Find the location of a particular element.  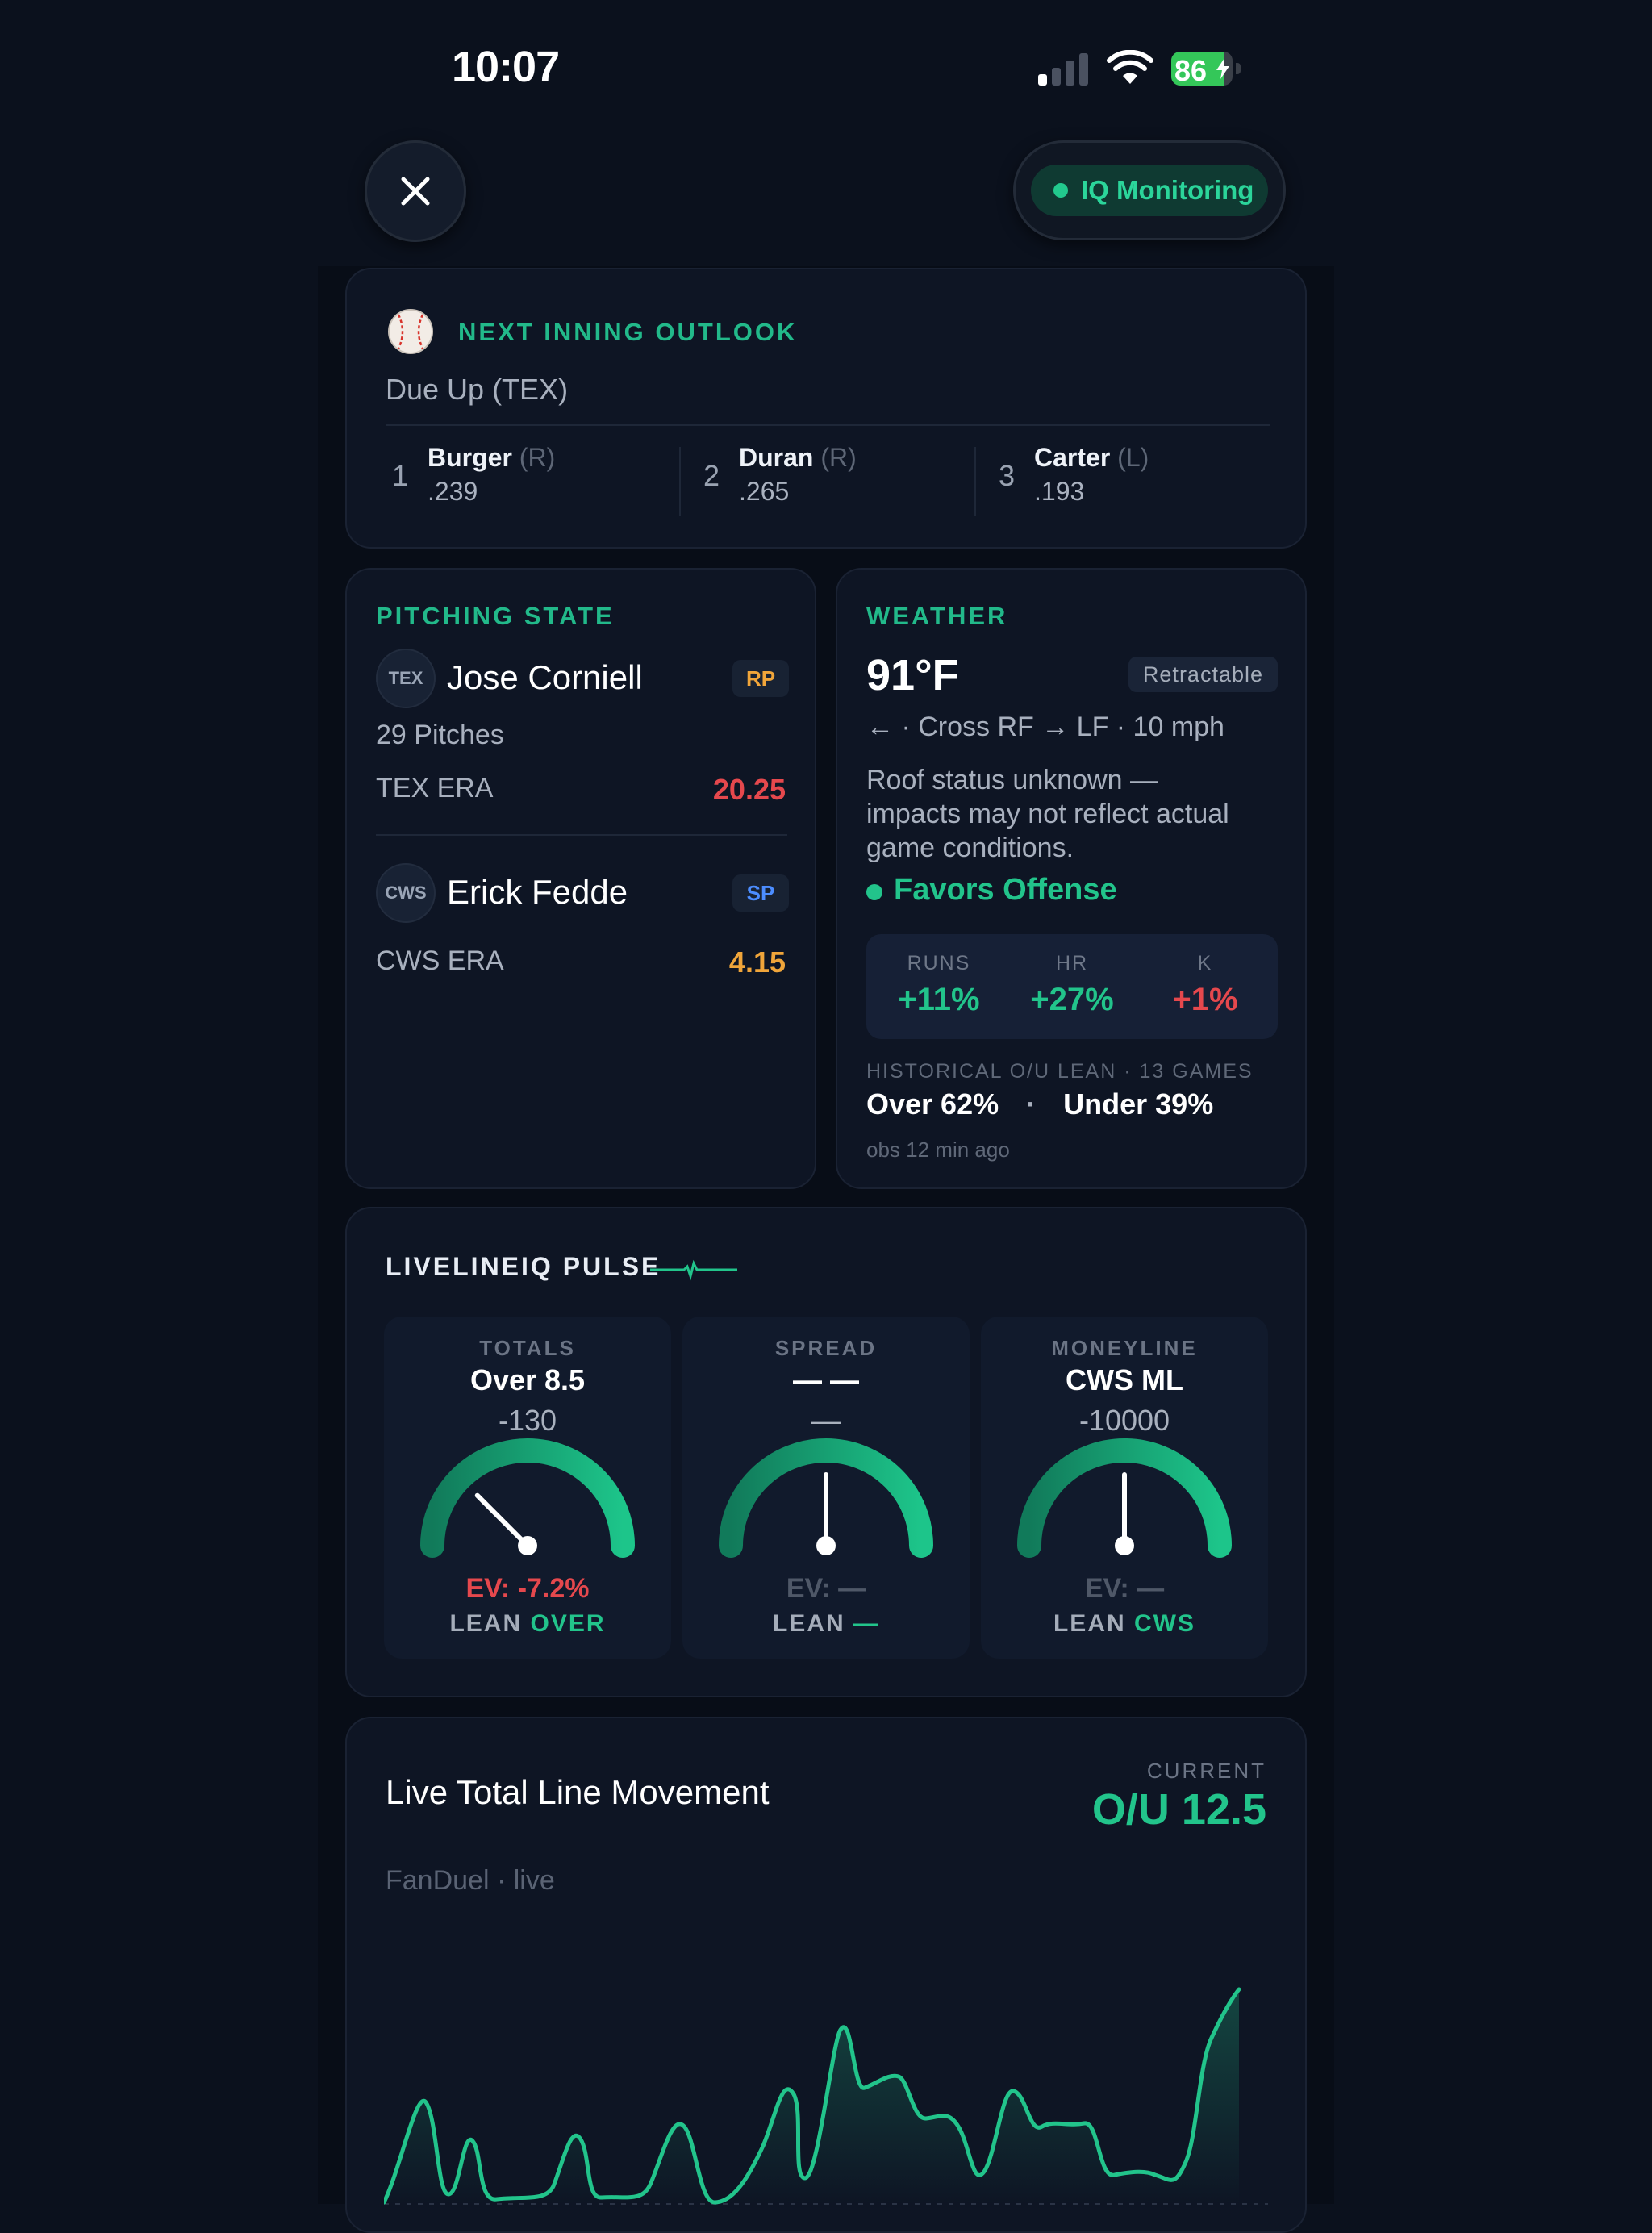

gauge-spread: SPREAD — — — EV: — LEAN — is located at coordinates (826, 1488).